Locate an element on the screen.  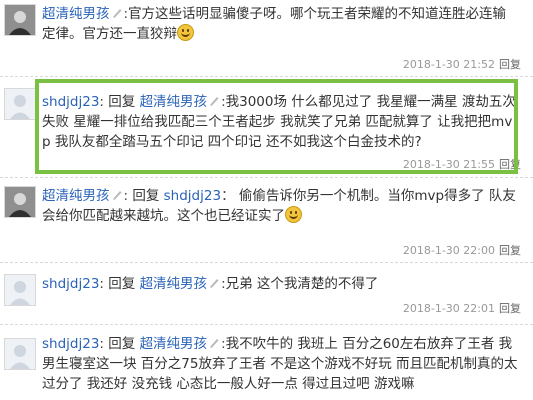
comment-meta: 2018-1-30 22:00 回复 is located at coordinates (462, 250).